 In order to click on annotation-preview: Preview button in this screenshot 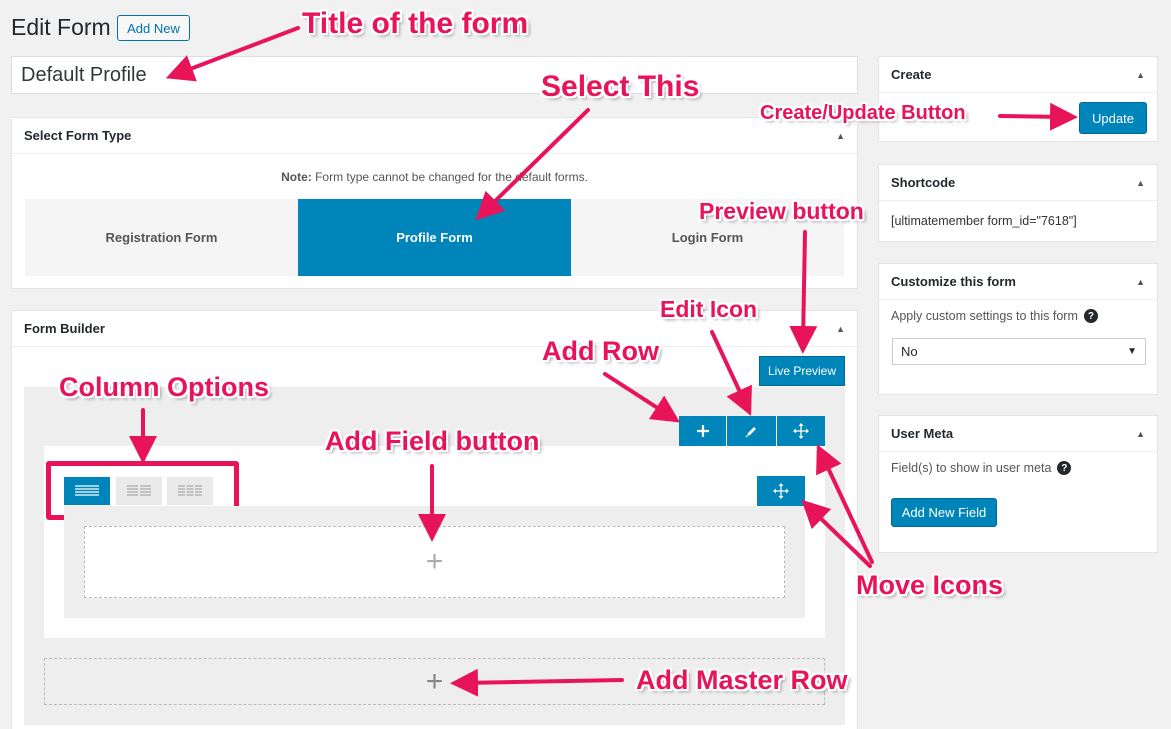, I will do `click(781, 211)`.